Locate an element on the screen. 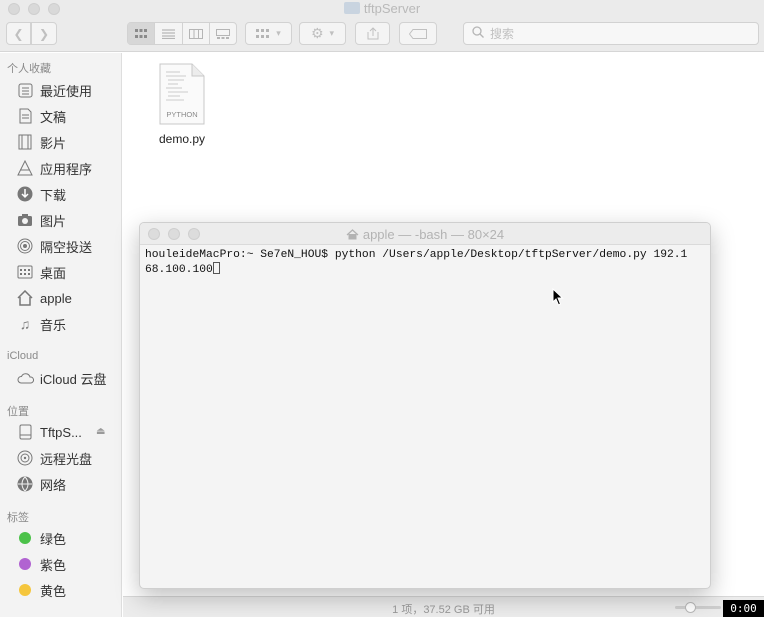 This screenshot has width=764, height=617. search-placeholder: 搜索 is located at coordinates (502, 34).